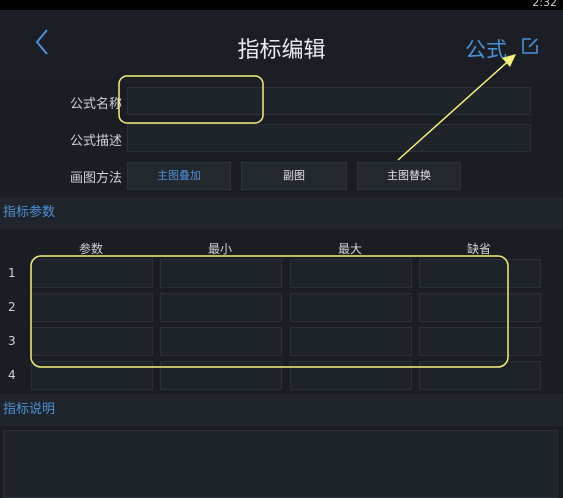 This screenshot has height=498, width=563. I want to click on status-time: 2:32, so click(544, 4).